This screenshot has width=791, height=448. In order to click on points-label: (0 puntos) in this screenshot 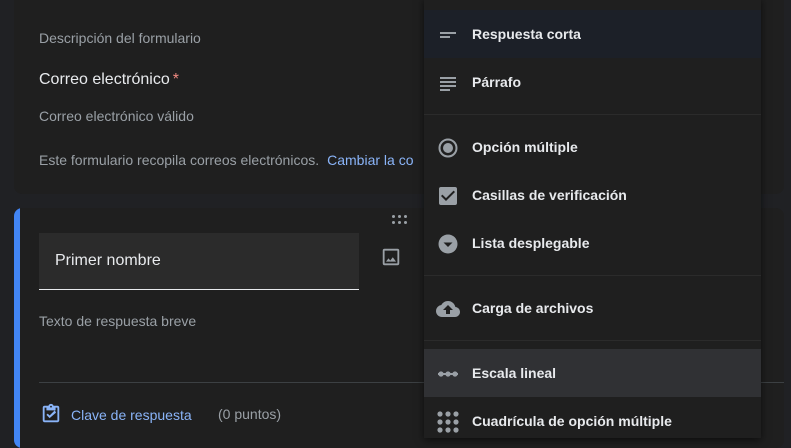, I will do `click(250, 414)`.